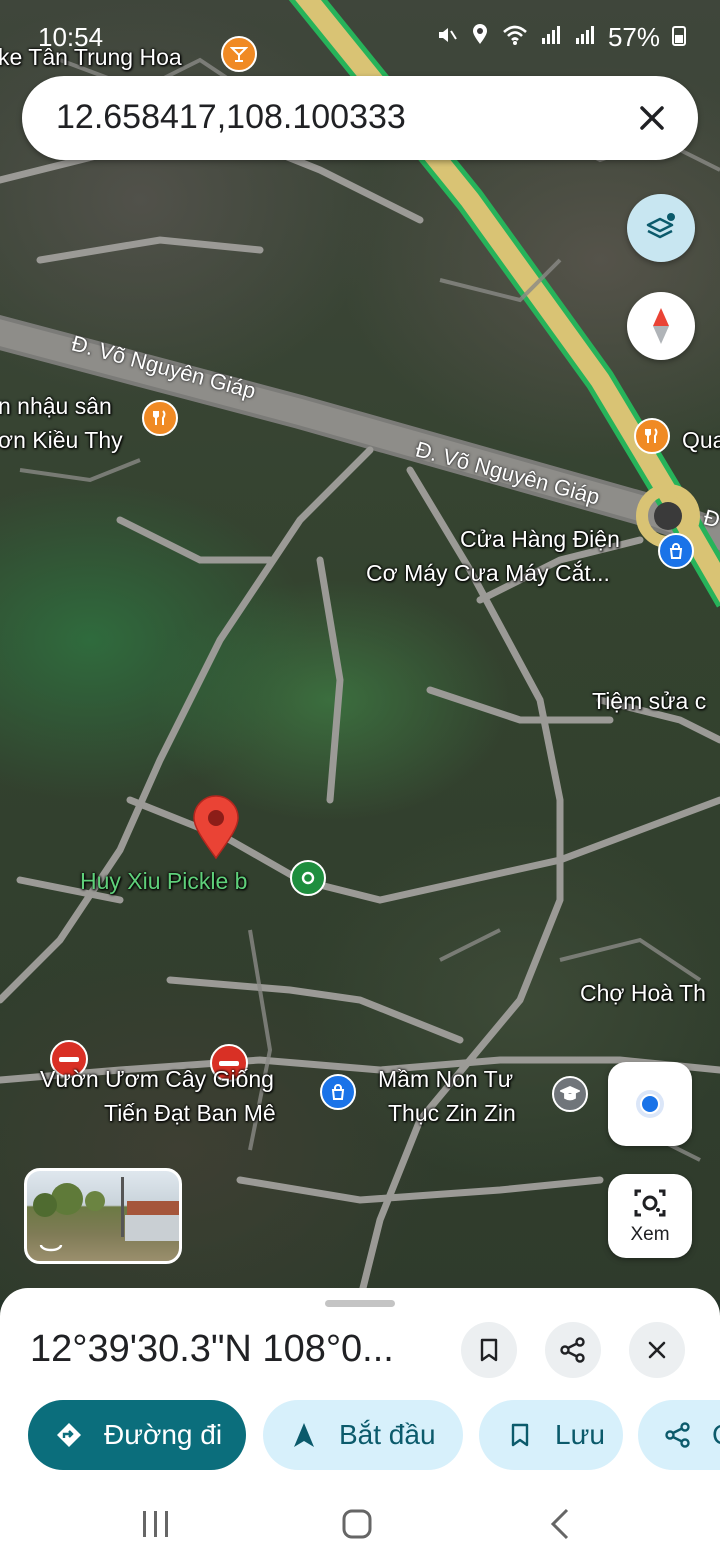 The width and height of the screenshot is (720, 1560). Describe the element at coordinates (155, 1524) in the screenshot. I see `recent-apps-icon` at that location.